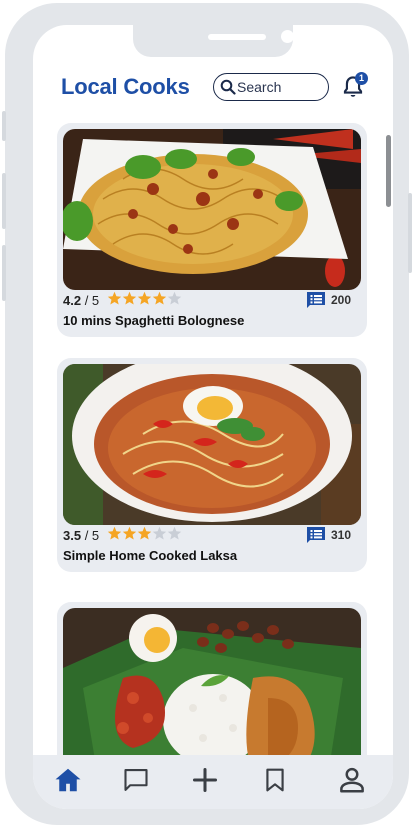  I want to click on nav-add, so click(205, 780).